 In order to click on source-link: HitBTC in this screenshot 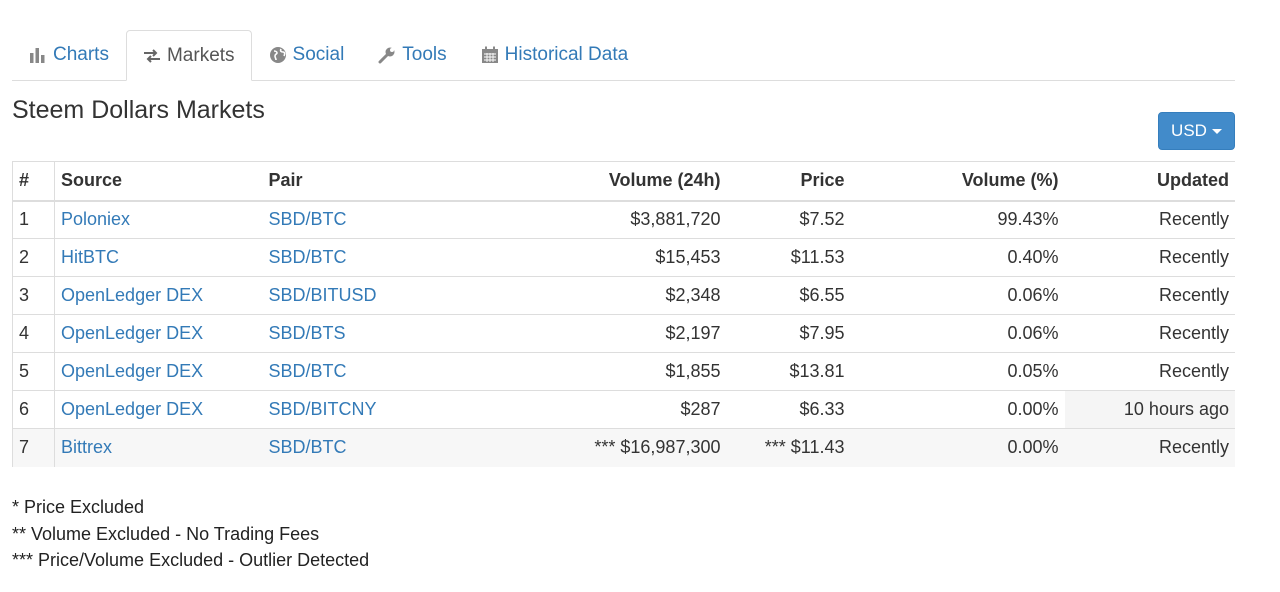, I will do `click(90, 257)`.